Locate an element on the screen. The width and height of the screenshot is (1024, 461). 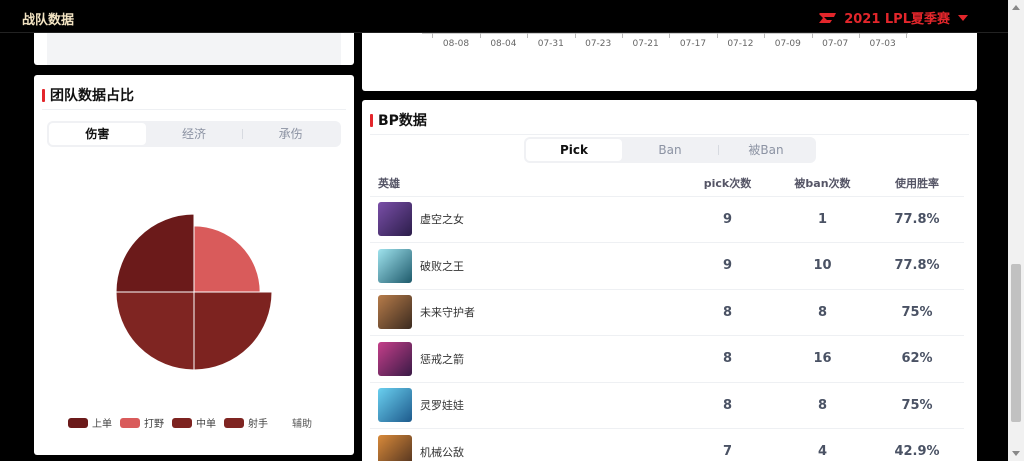
damage-share-chart is located at coordinates (194, 292).